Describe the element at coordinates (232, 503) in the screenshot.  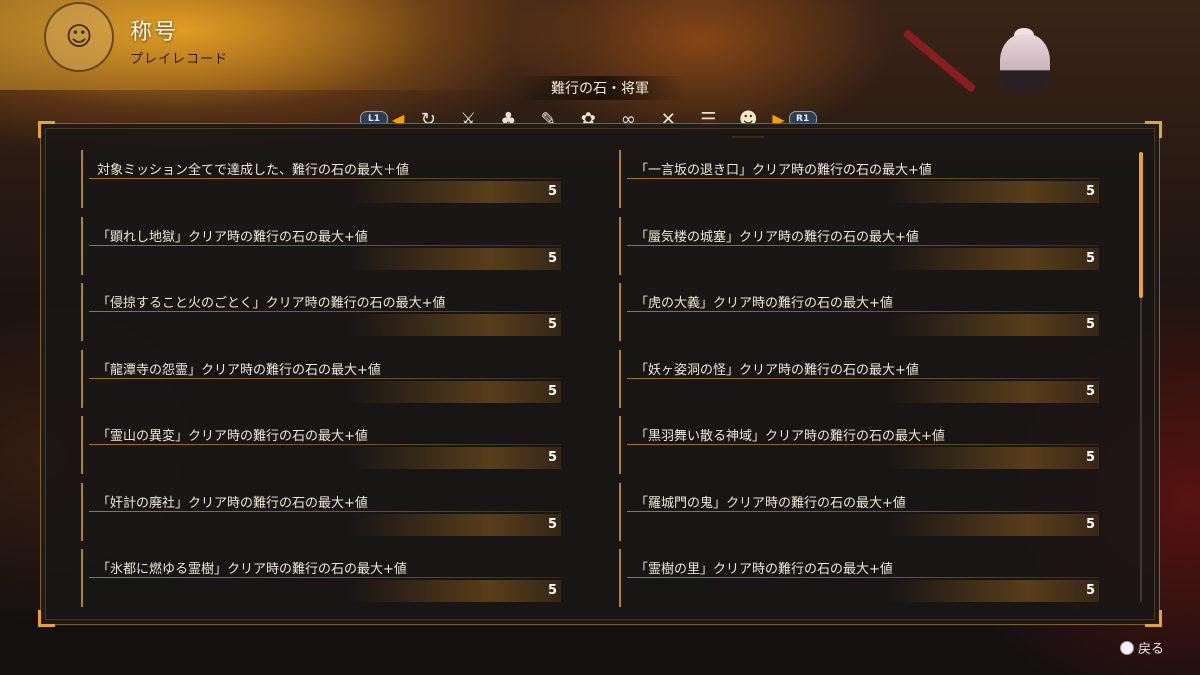
I see `record-title: 「奸計の廃社」クリア時の難行の石の最大+値` at that location.